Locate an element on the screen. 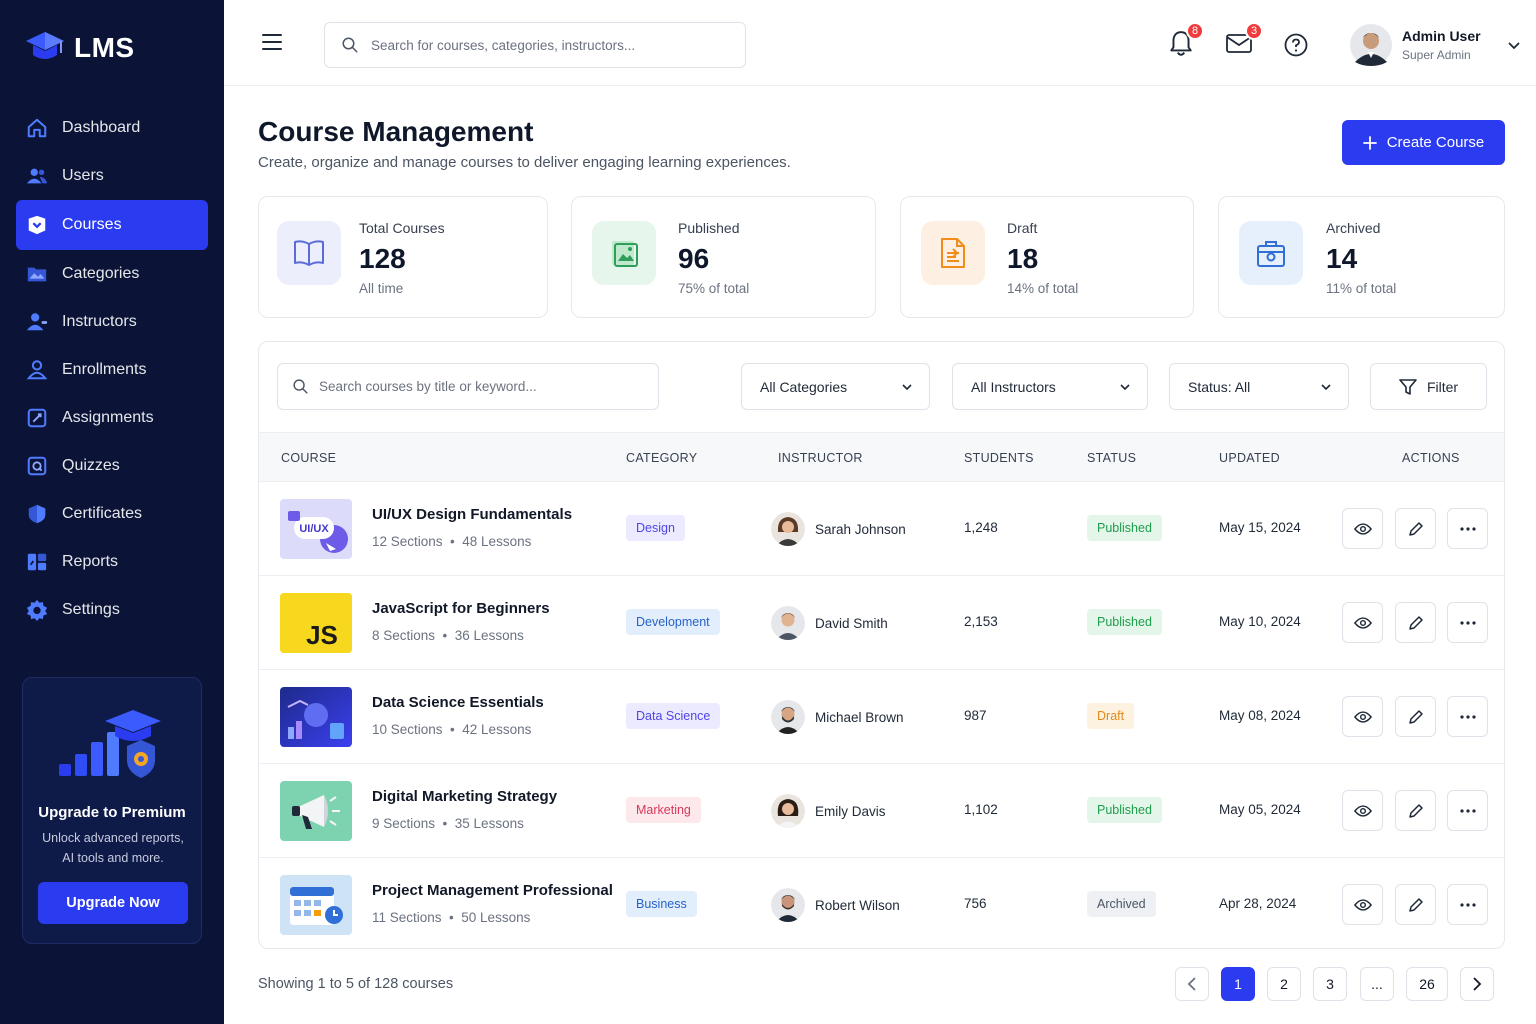 This screenshot has width=1536, height=1024. instructor-select: All Instructors is located at coordinates (1050, 386).